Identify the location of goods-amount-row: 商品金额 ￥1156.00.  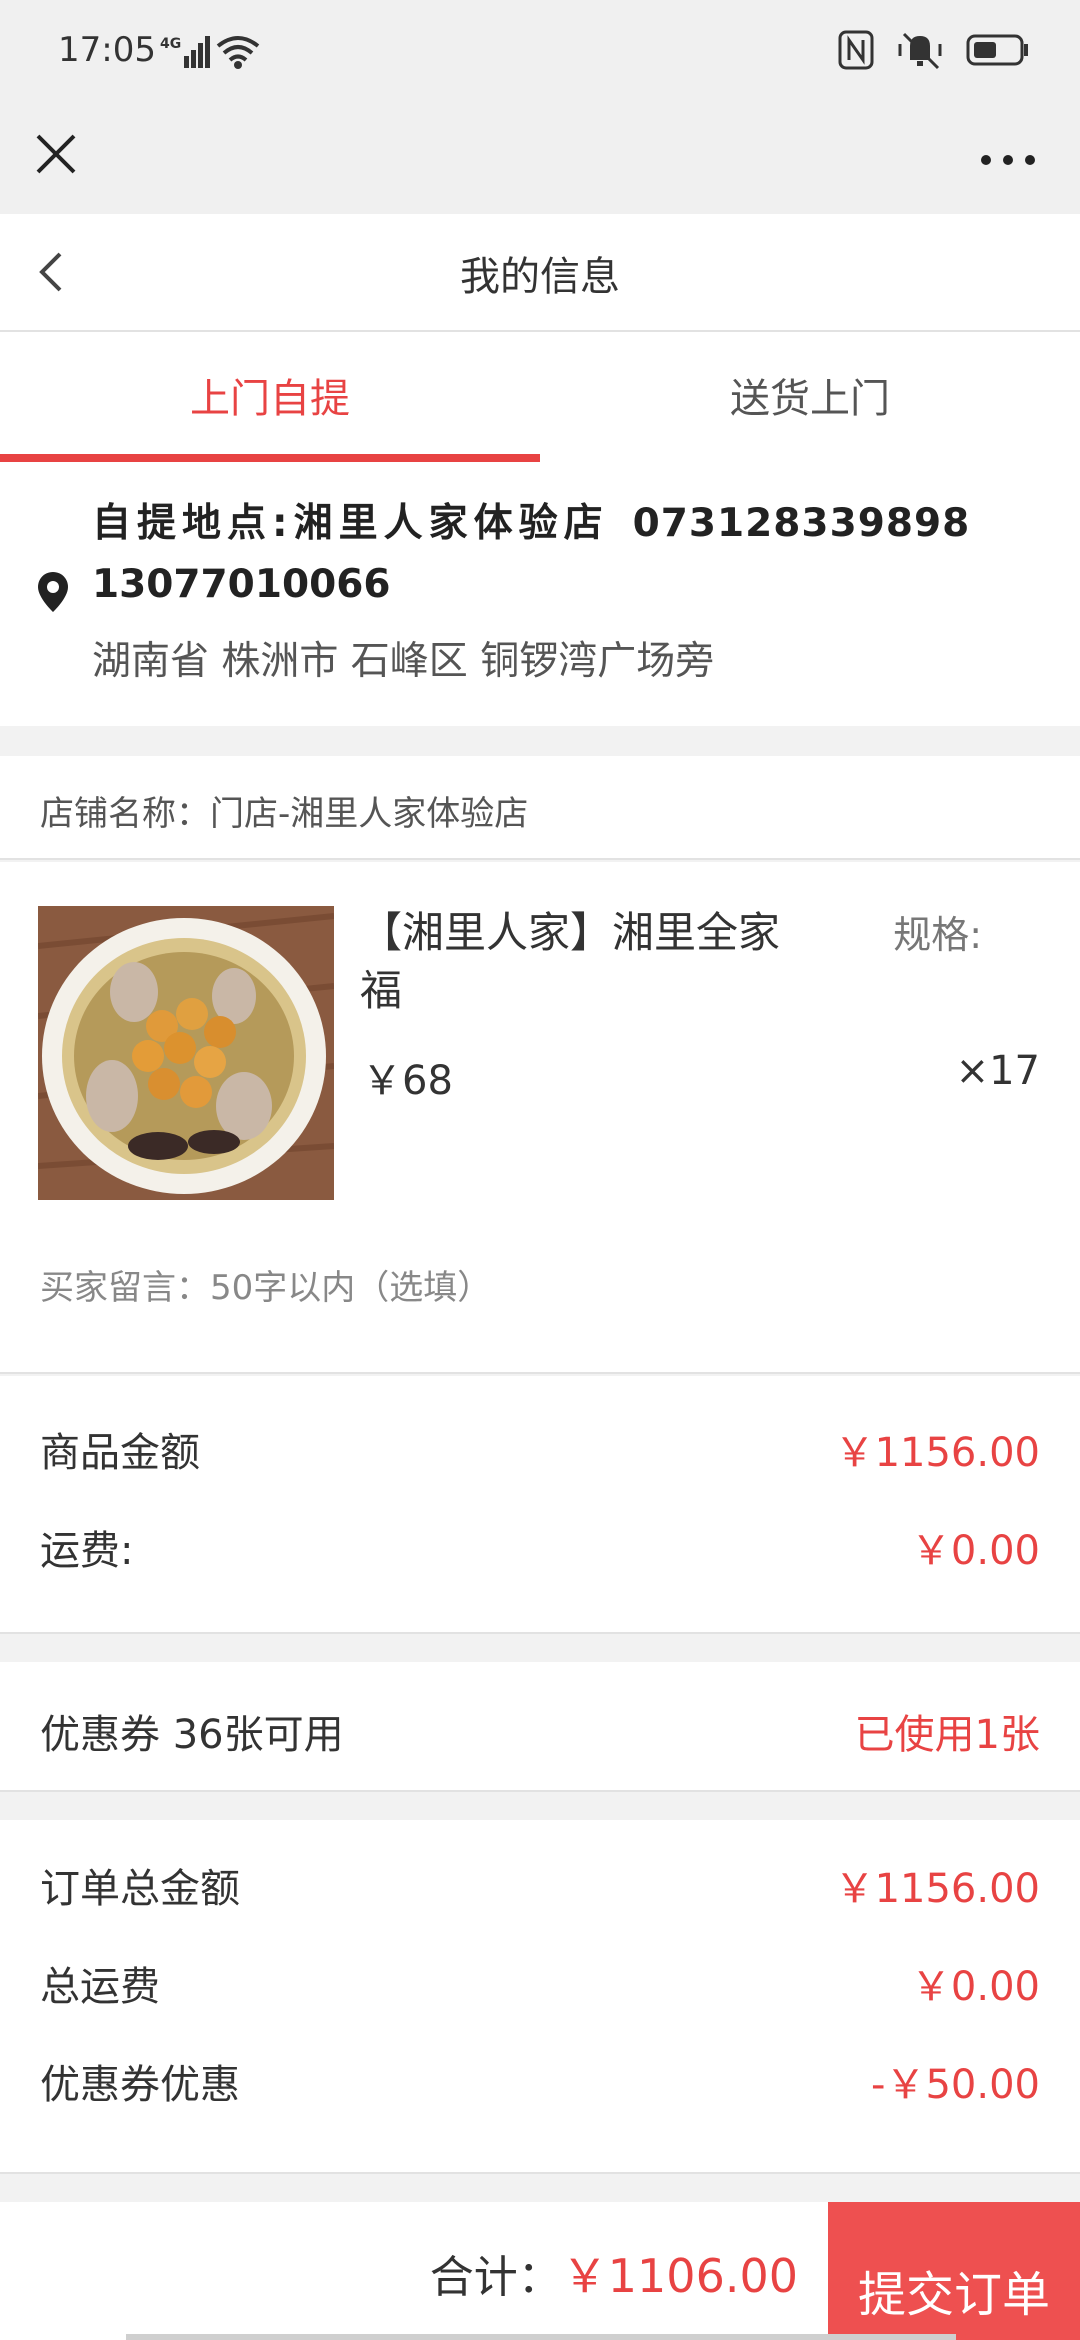
(540, 1449).